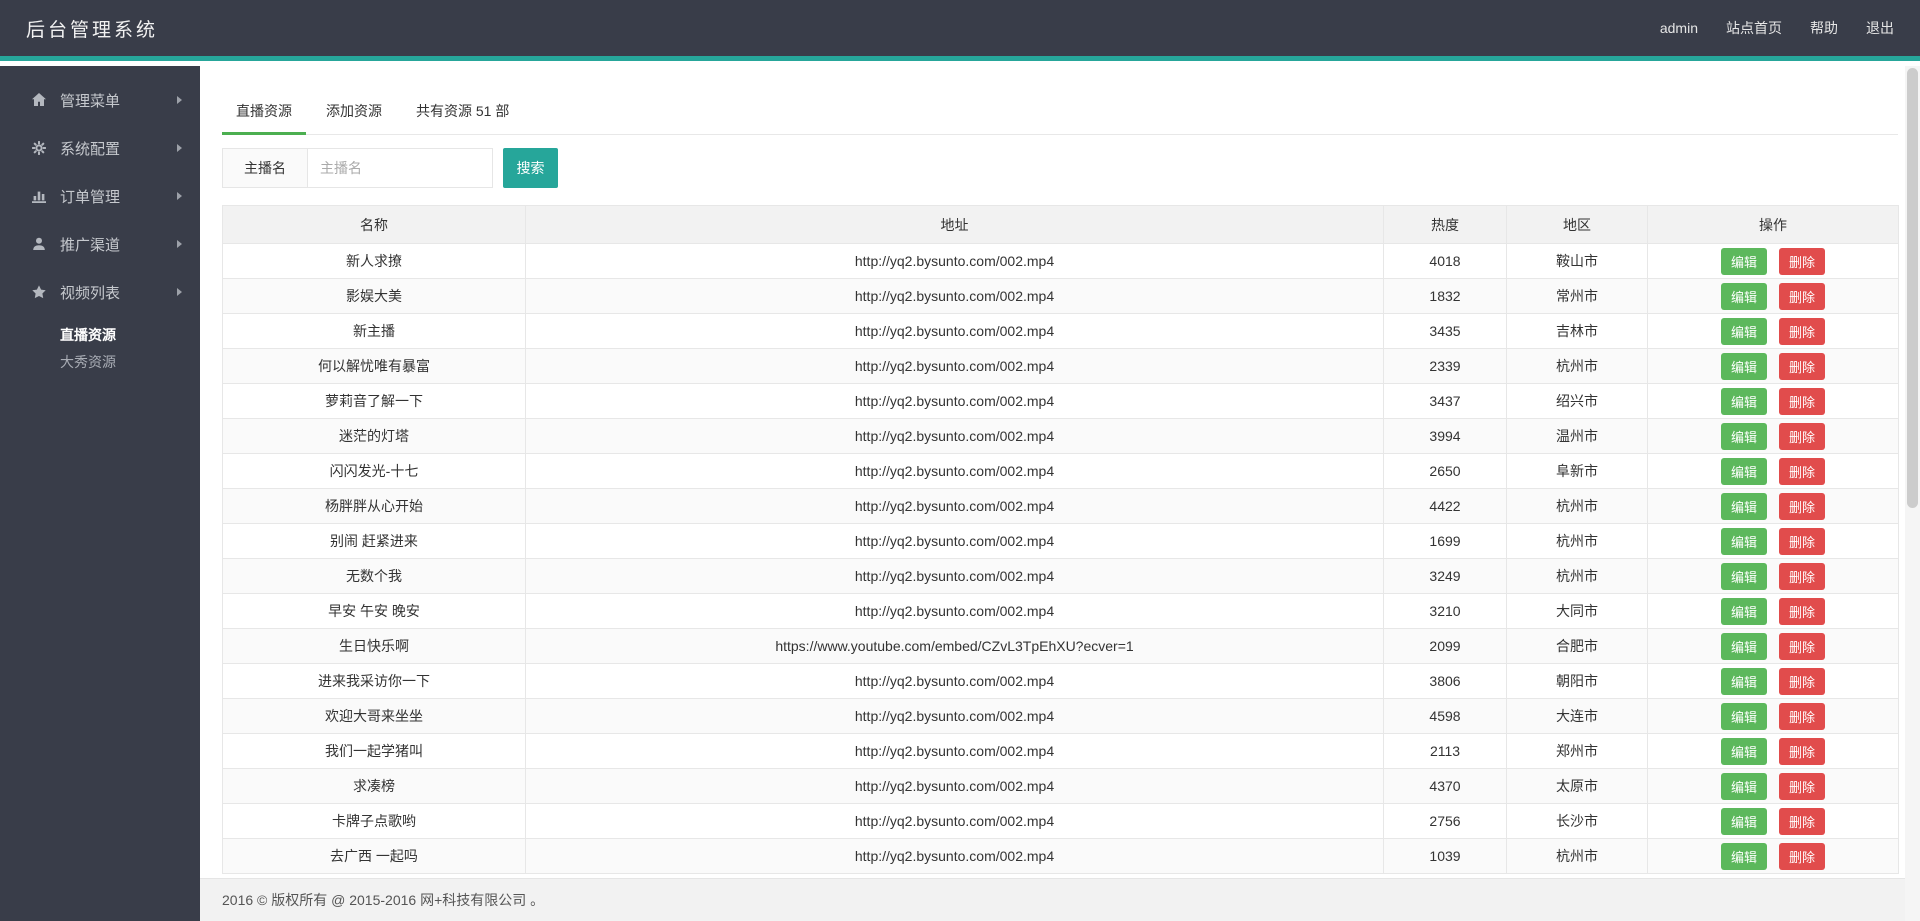 The height and width of the screenshot is (921, 1920). I want to click on sidebar-subitem-show-resources: 大秀资源, so click(100, 362).